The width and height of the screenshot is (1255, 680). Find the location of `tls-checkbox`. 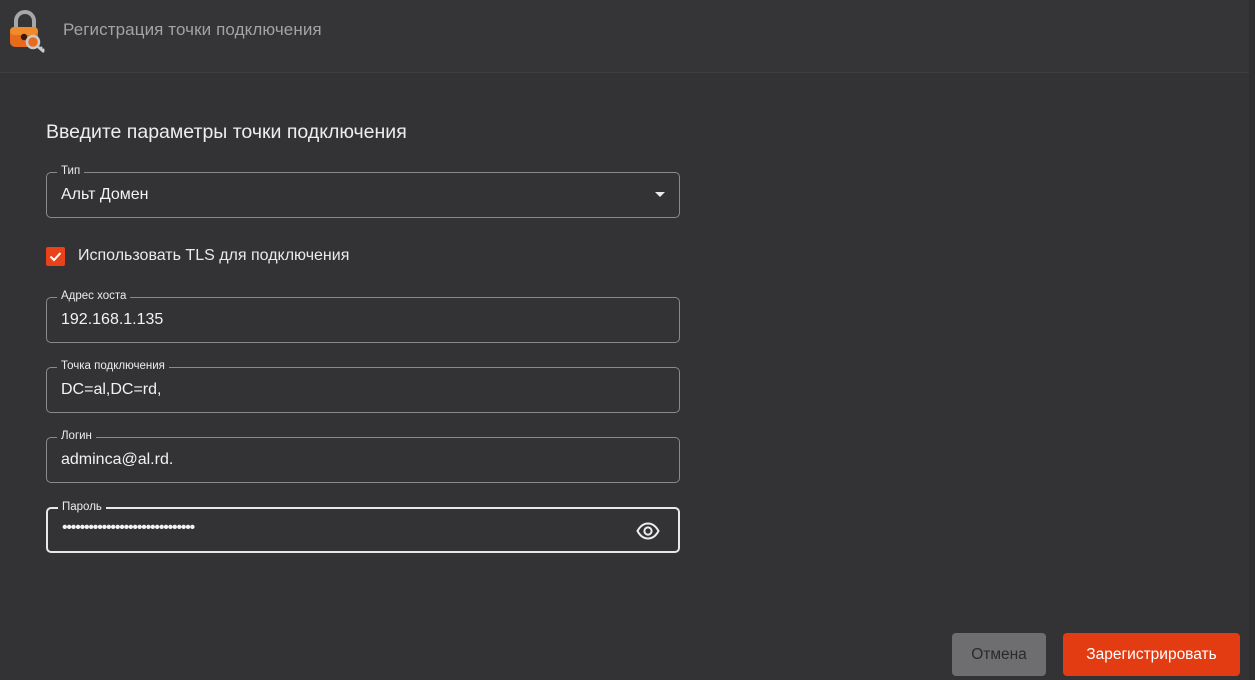

tls-checkbox is located at coordinates (55, 256).